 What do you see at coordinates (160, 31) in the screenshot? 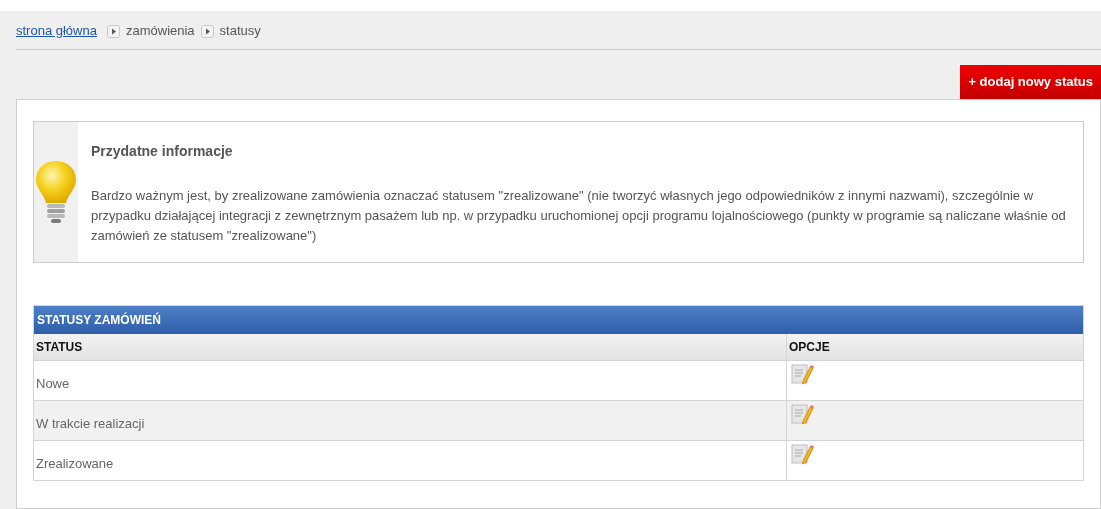
I see `breadcrumb-item: zamówienia` at bounding box center [160, 31].